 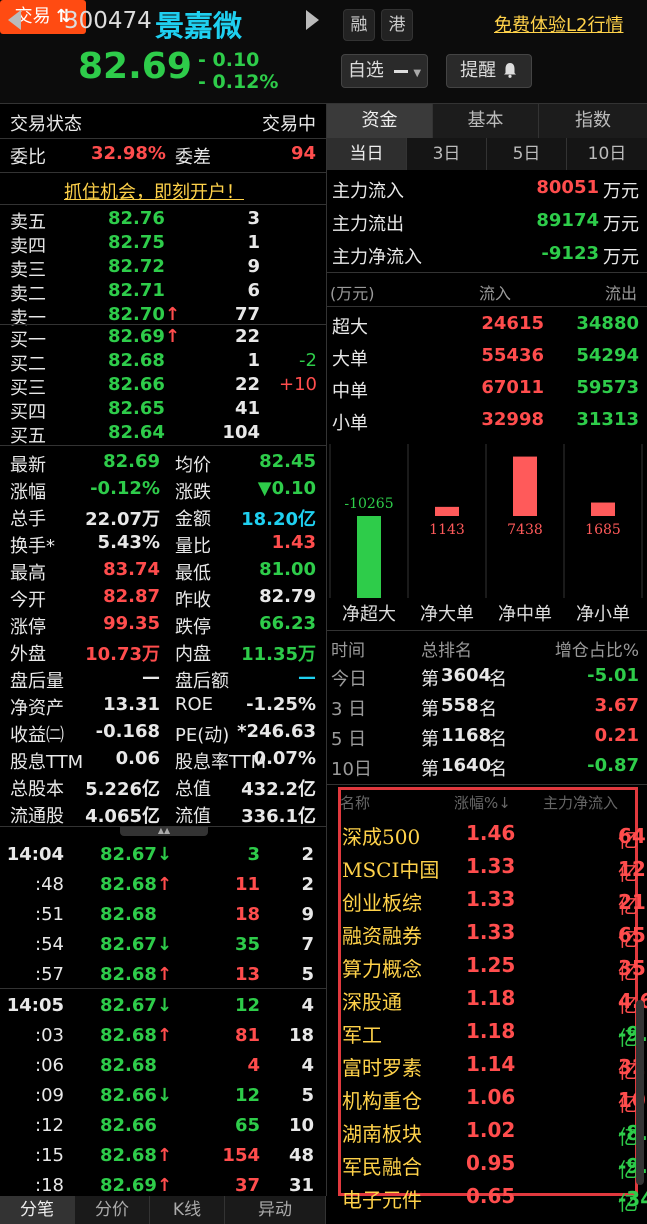 What do you see at coordinates (512, 355) in the screenshot?
I see `size-in-value: 55436` at bounding box center [512, 355].